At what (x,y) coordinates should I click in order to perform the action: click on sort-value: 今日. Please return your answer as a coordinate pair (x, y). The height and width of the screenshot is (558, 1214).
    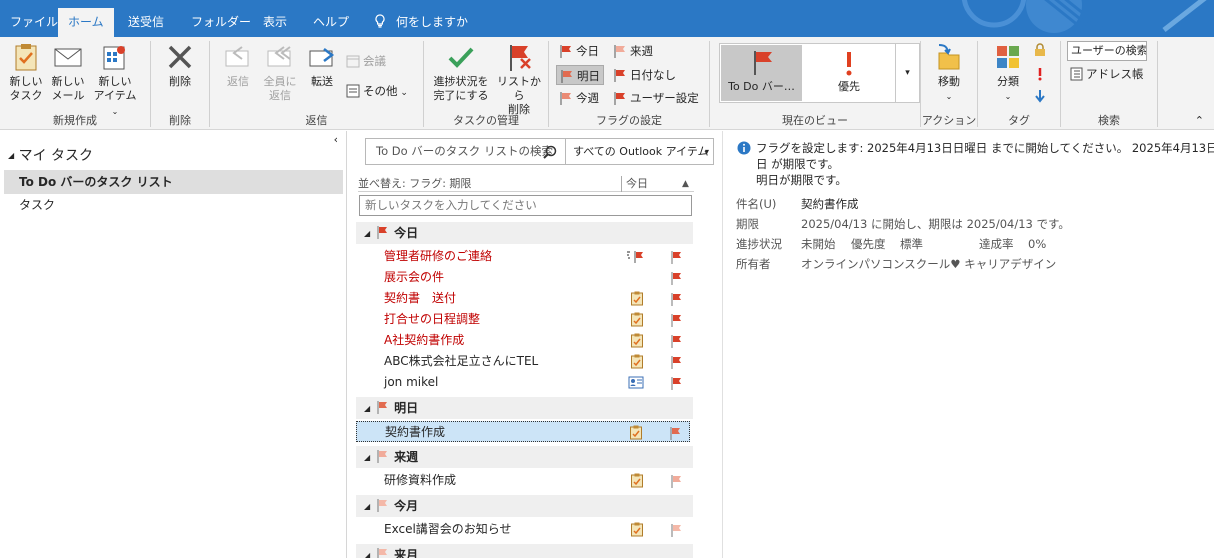
    Looking at the image, I should click on (634, 184).